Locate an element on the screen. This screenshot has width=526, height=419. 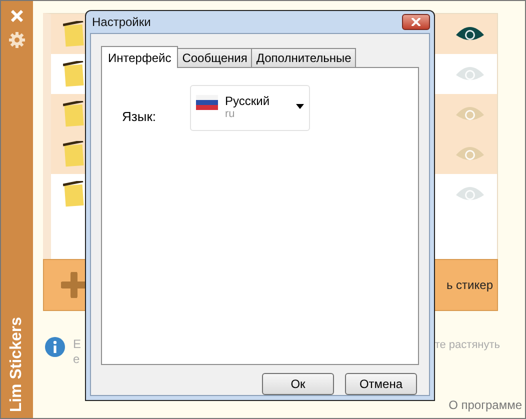
close-button is located at coordinates (416, 22).